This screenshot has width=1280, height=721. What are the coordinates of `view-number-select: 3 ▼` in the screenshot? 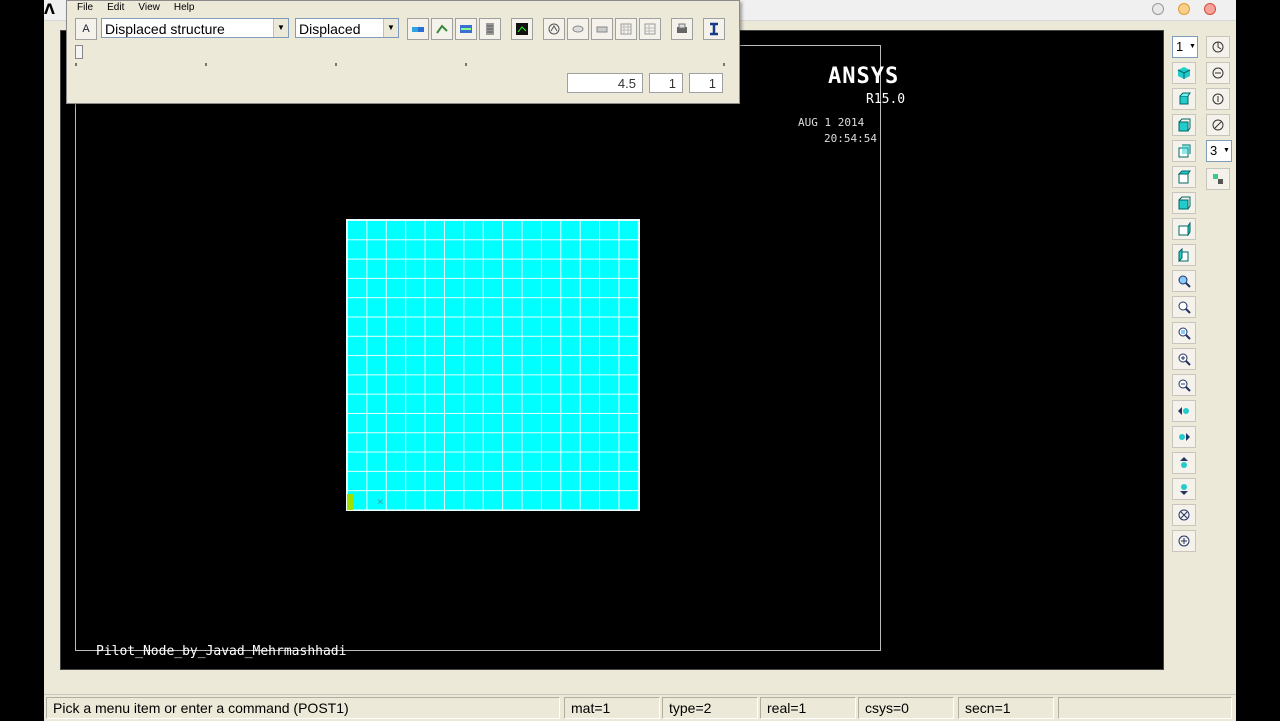 It's located at (1219, 151).